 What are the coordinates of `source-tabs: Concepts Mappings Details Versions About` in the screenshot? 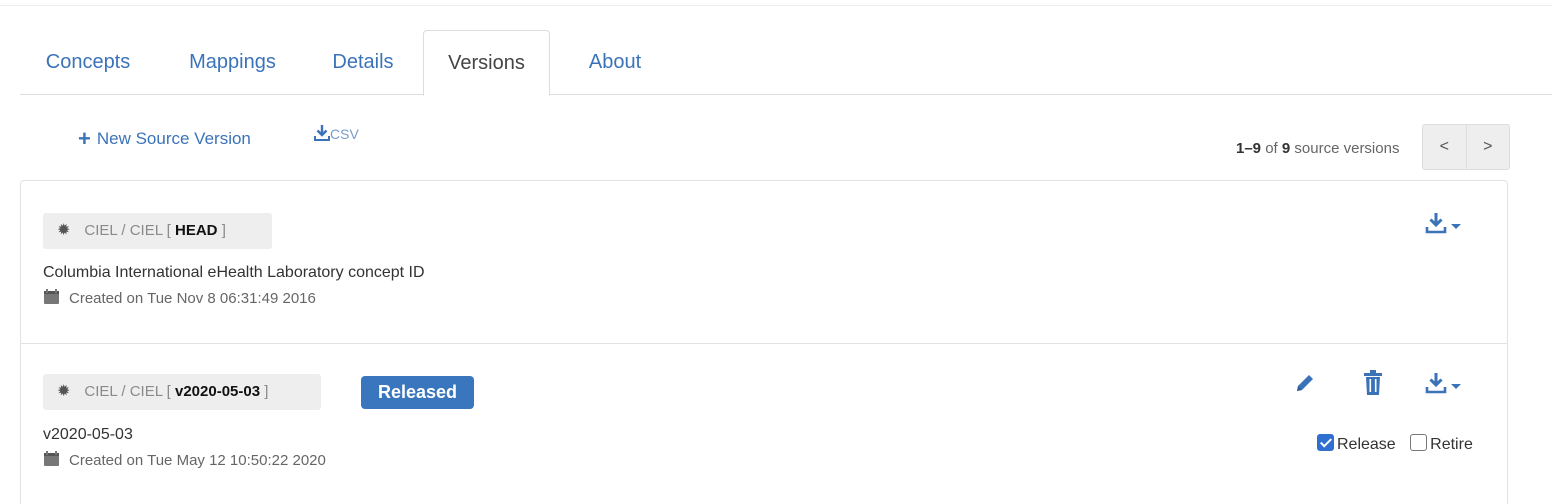 It's located at (786, 63).